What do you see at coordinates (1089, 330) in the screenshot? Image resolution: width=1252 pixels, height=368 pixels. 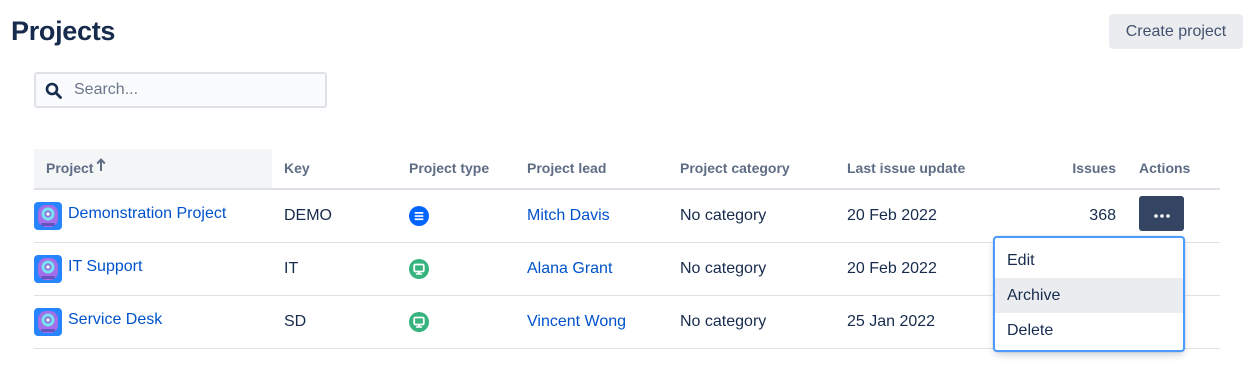 I see `menu-item-delete: Delete` at bounding box center [1089, 330].